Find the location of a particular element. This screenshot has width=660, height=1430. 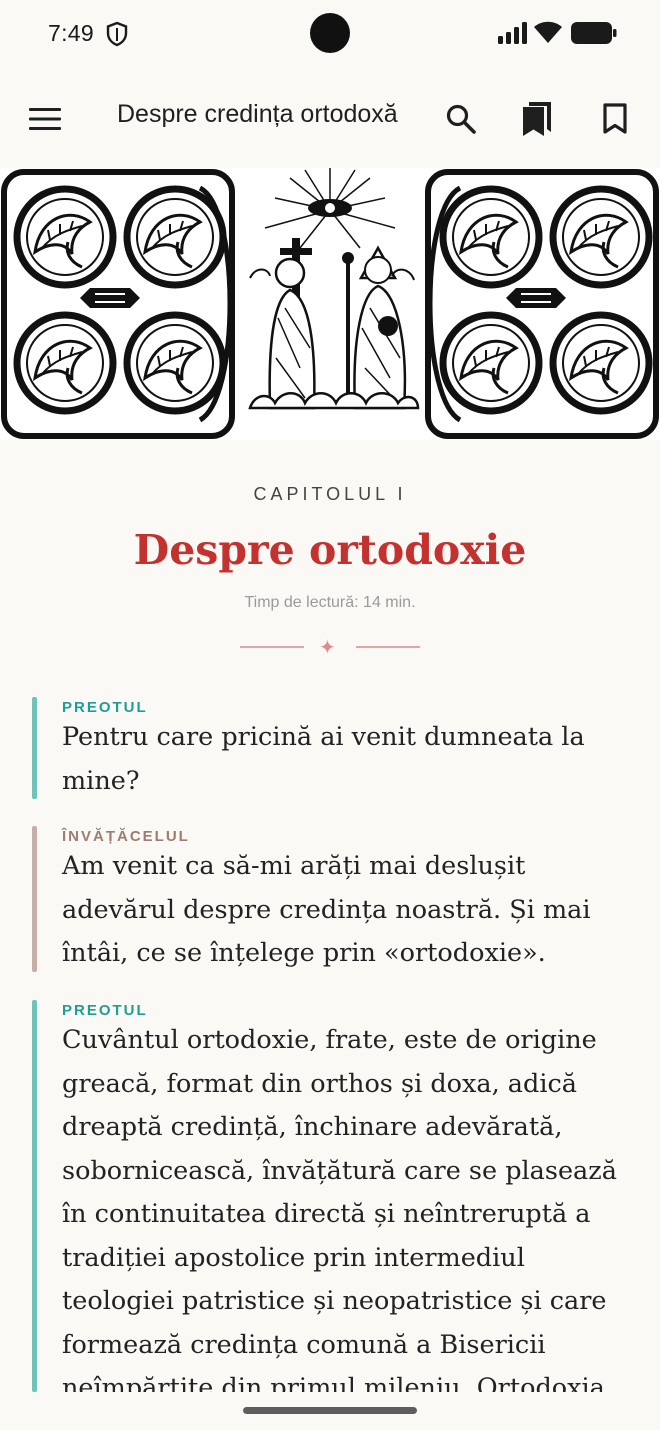

signal-icon is located at coordinates (512, 33).